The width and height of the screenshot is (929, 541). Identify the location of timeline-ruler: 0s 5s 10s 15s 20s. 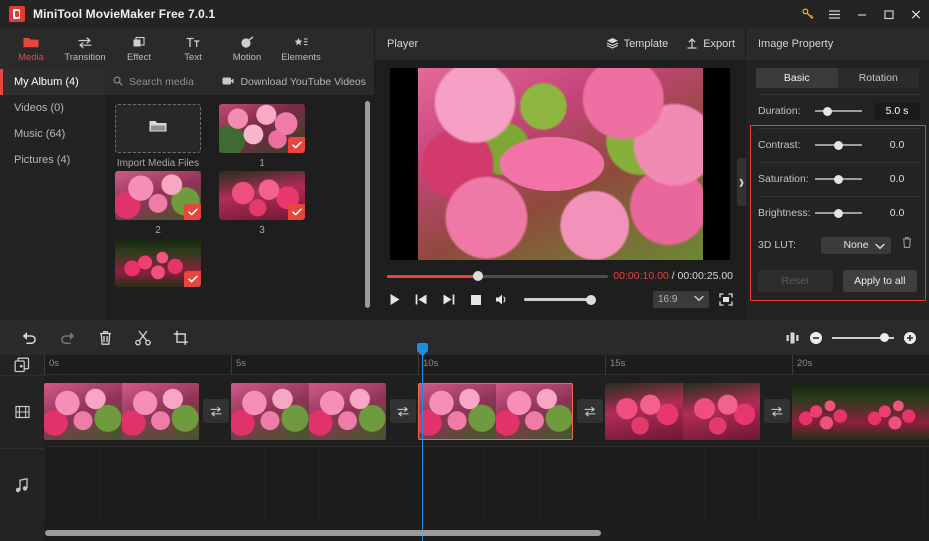
(486, 365).